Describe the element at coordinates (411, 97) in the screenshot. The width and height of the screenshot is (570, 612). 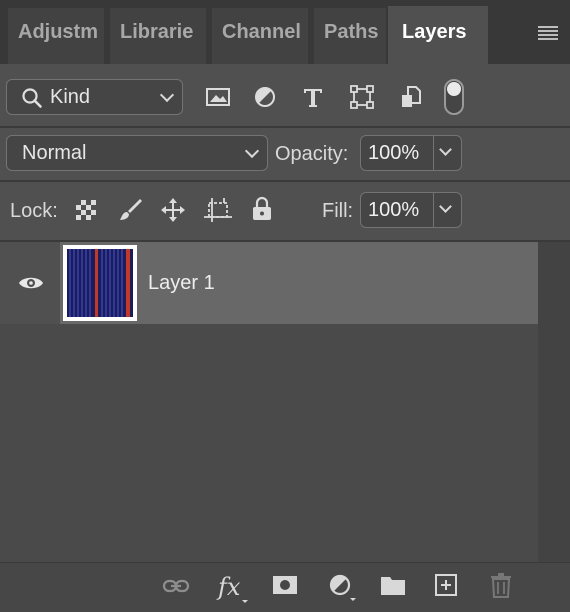
I see `smart-object-filter-icon` at that location.